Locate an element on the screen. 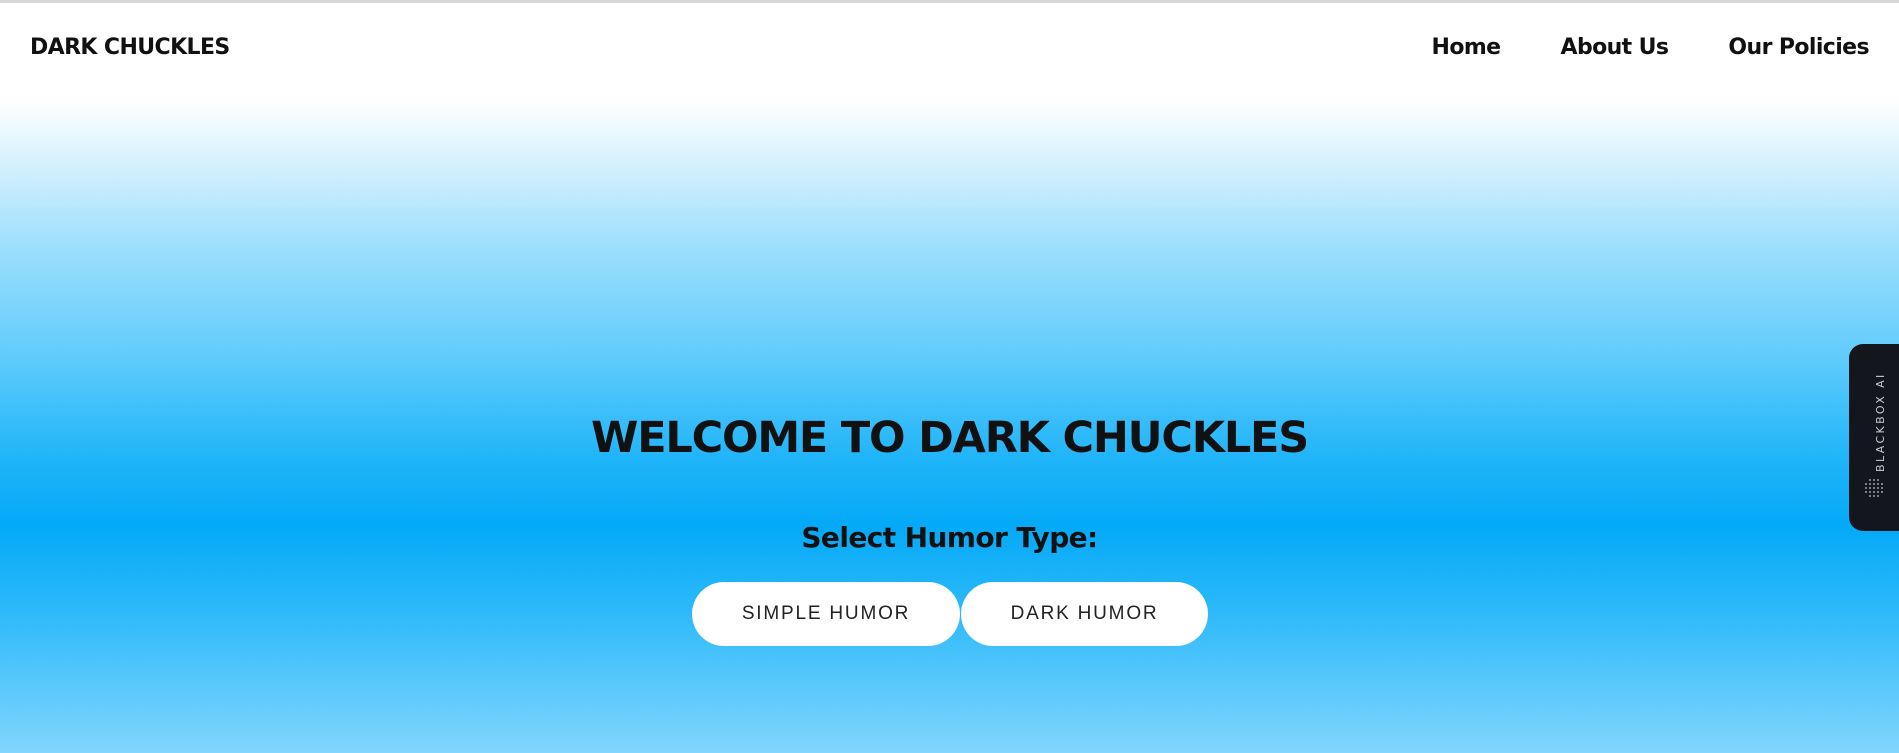 This screenshot has height=753, width=1899. humor-type-buttons: SIMPLE HUMOR DARK HUMOR is located at coordinates (950, 614).